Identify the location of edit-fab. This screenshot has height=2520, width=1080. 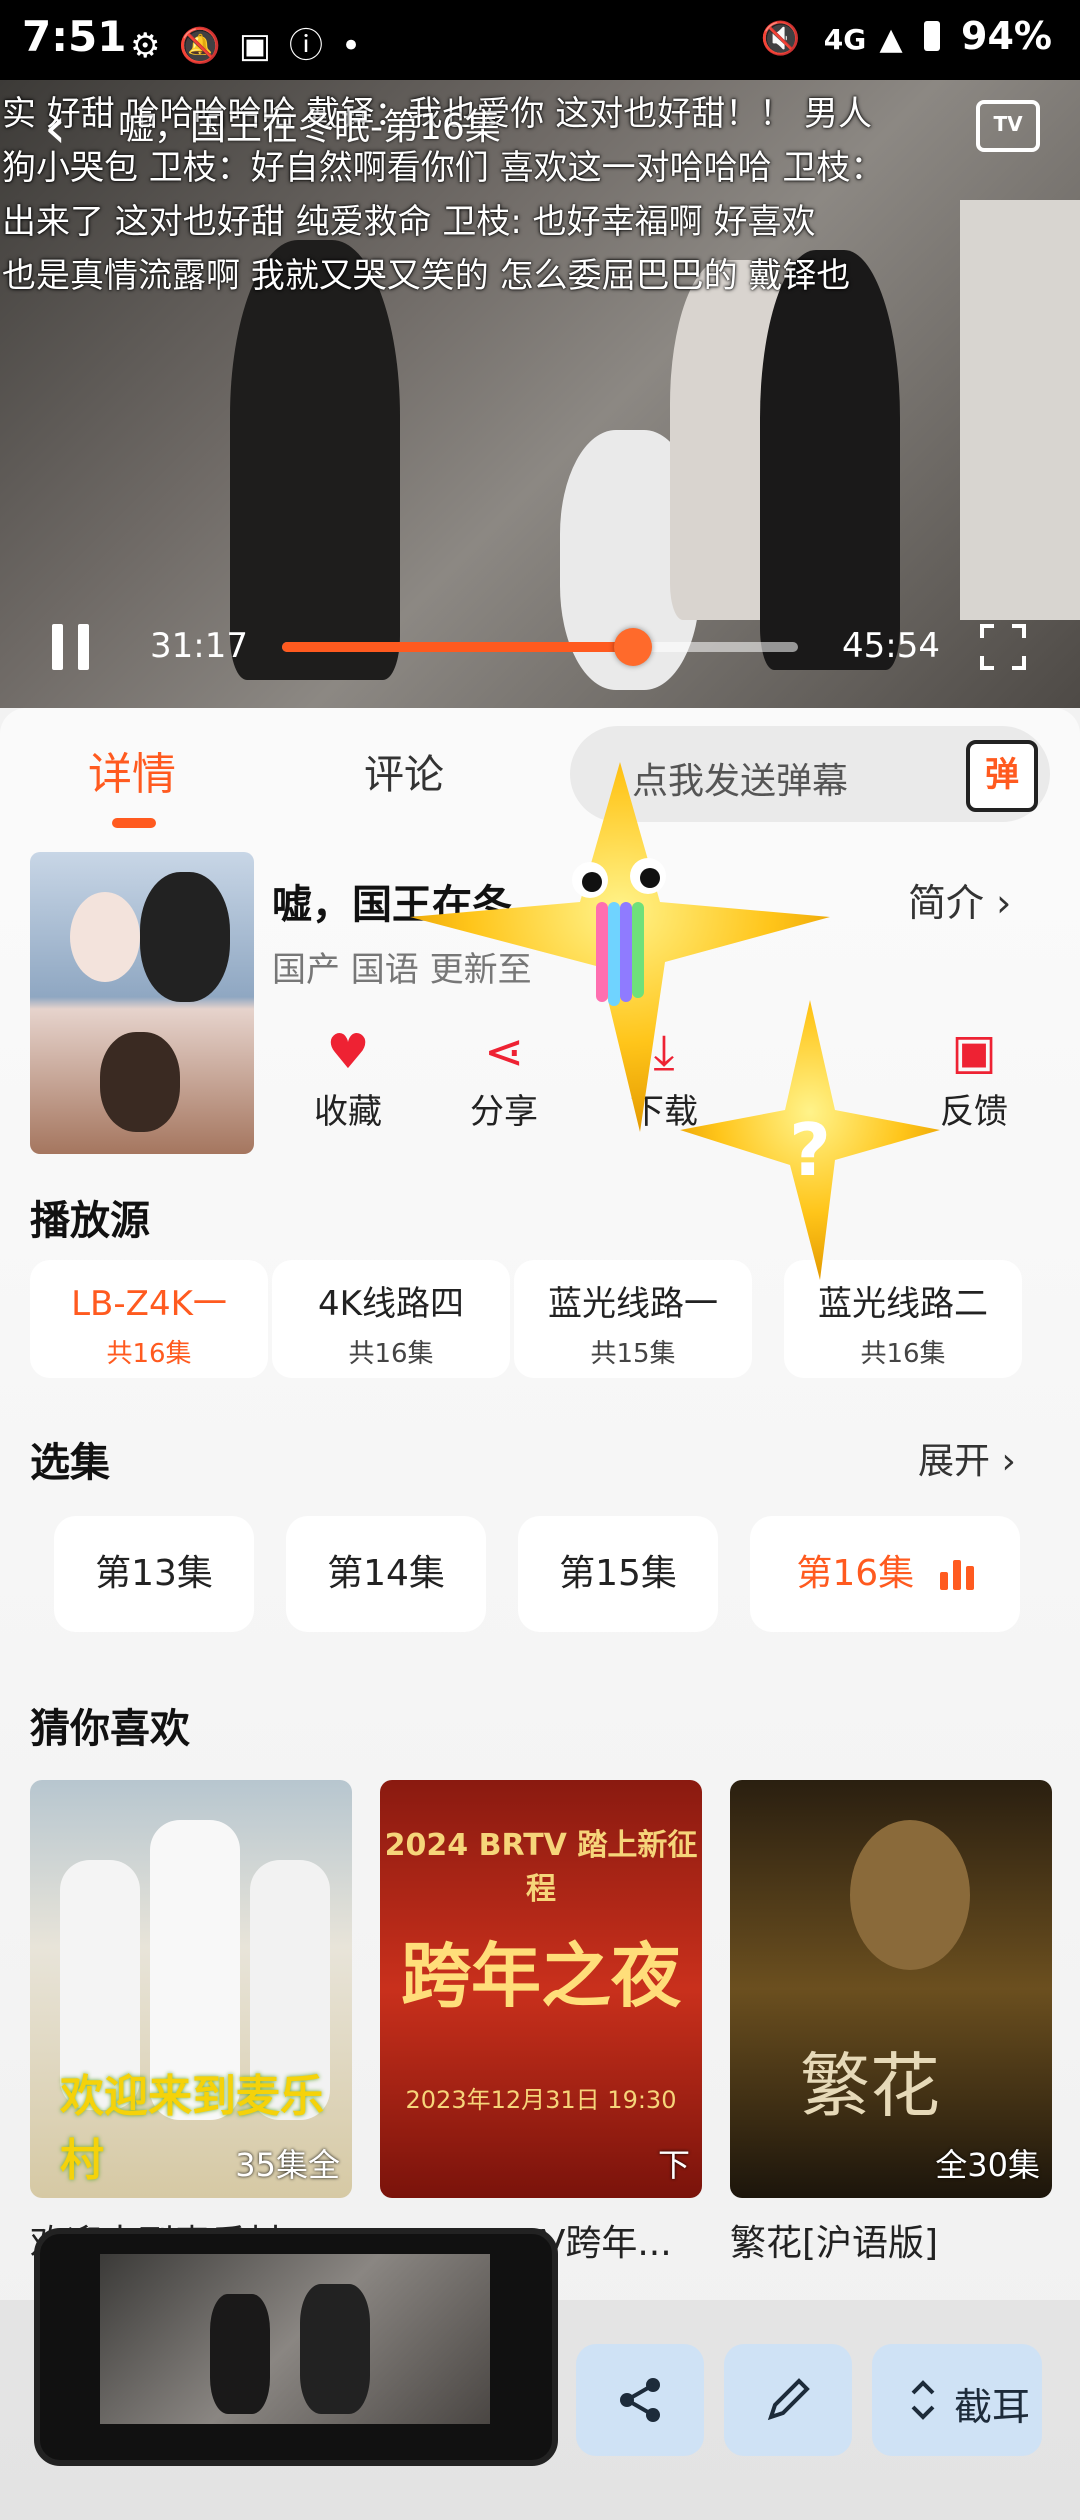
(788, 2400).